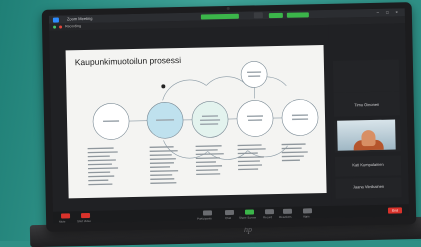  I want to click on share-screen-label: Share Screen, so click(247, 217).